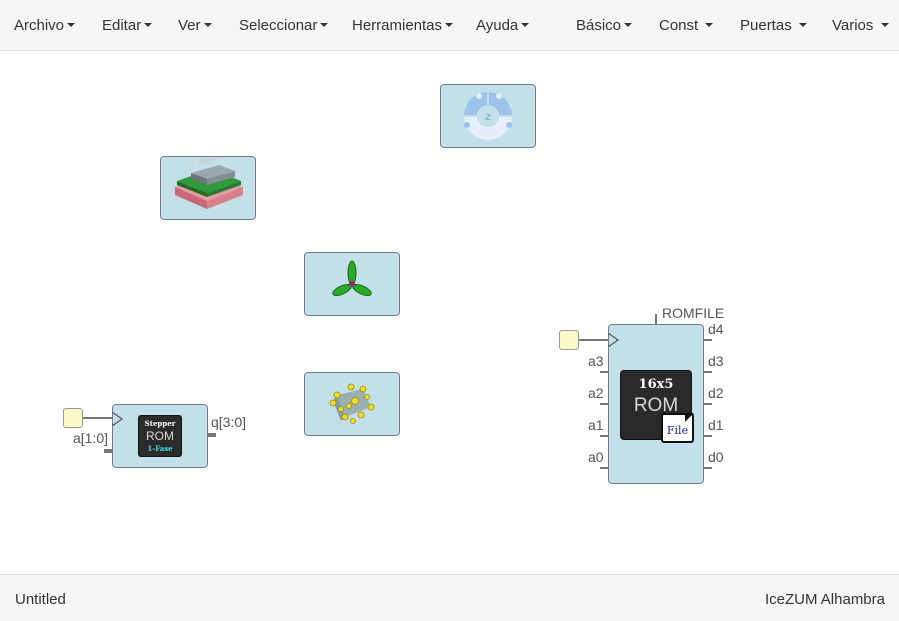 This screenshot has height=621, width=899. I want to click on rom-chip-title: 16x5, so click(656, 384).